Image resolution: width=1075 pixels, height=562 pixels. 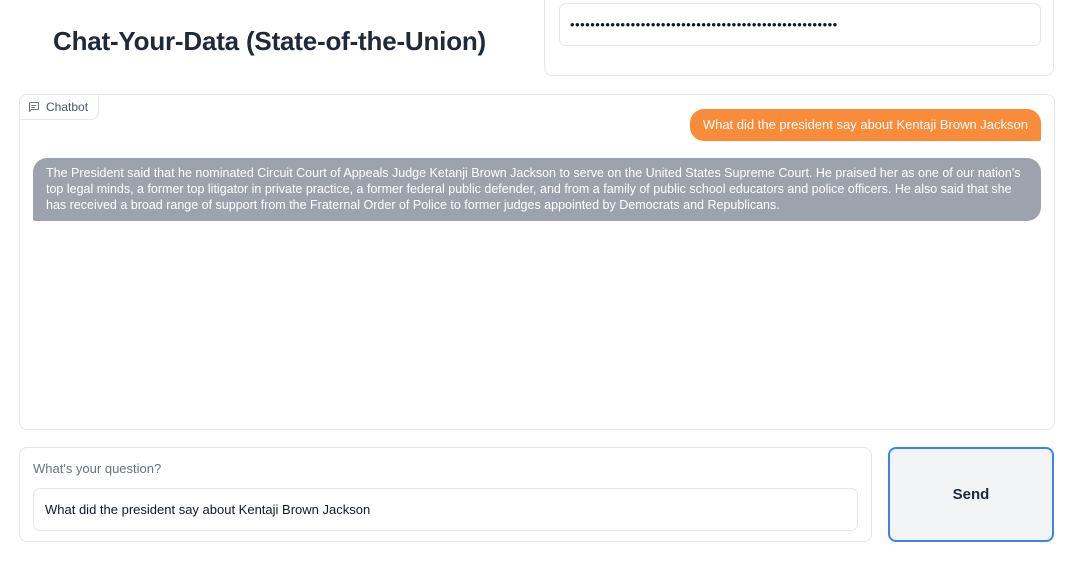 What do you see at coordinates (34, 107) in the screenshot?
I see `chat-bubble-icon` at bounding box center [34, 107].